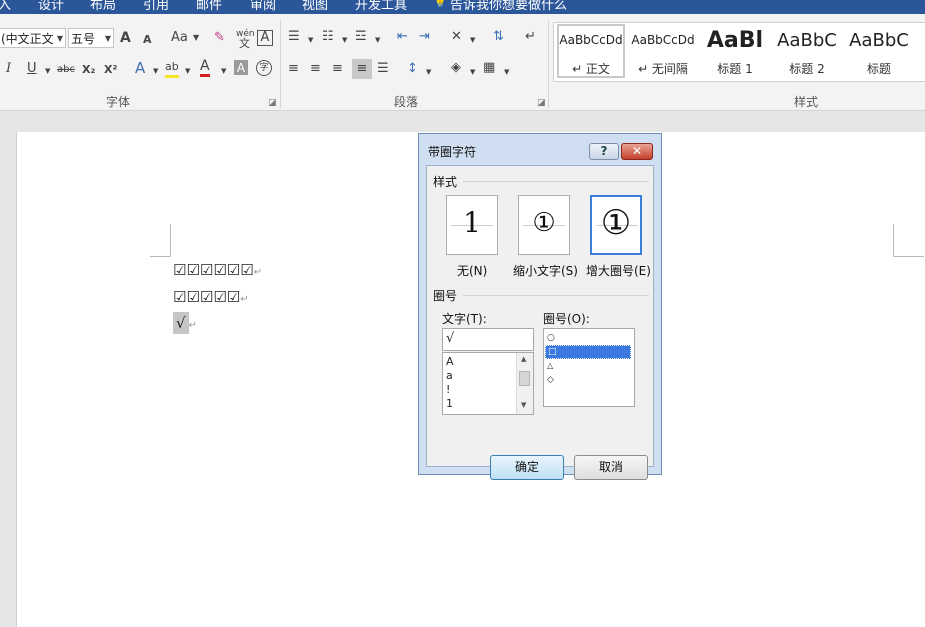 Image resolution: width=925 pixels, height=627 pixels. I want to click on tell-me-box: 告诉我你想要做什么, so click(508, 6).